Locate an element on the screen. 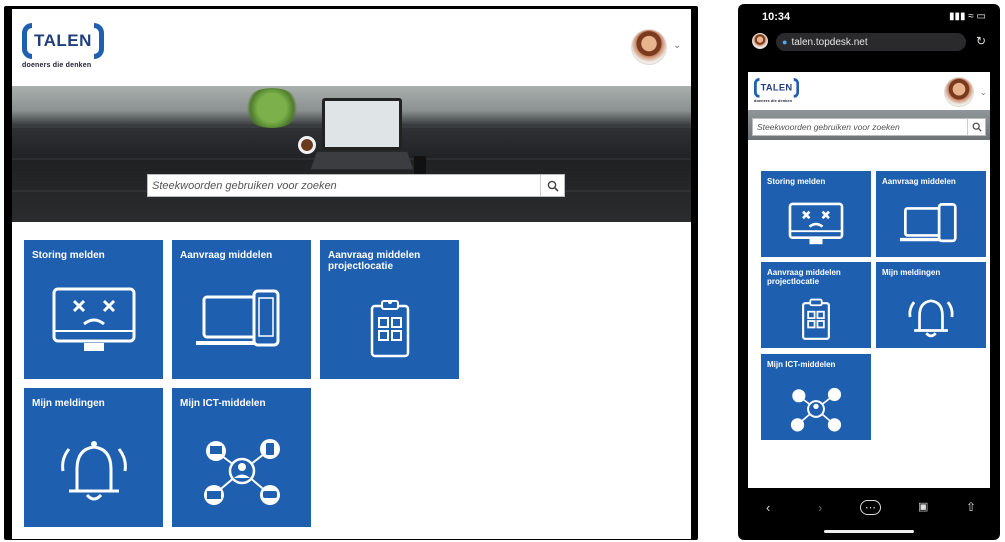  home-indicator is located at coordinates (869, 531).